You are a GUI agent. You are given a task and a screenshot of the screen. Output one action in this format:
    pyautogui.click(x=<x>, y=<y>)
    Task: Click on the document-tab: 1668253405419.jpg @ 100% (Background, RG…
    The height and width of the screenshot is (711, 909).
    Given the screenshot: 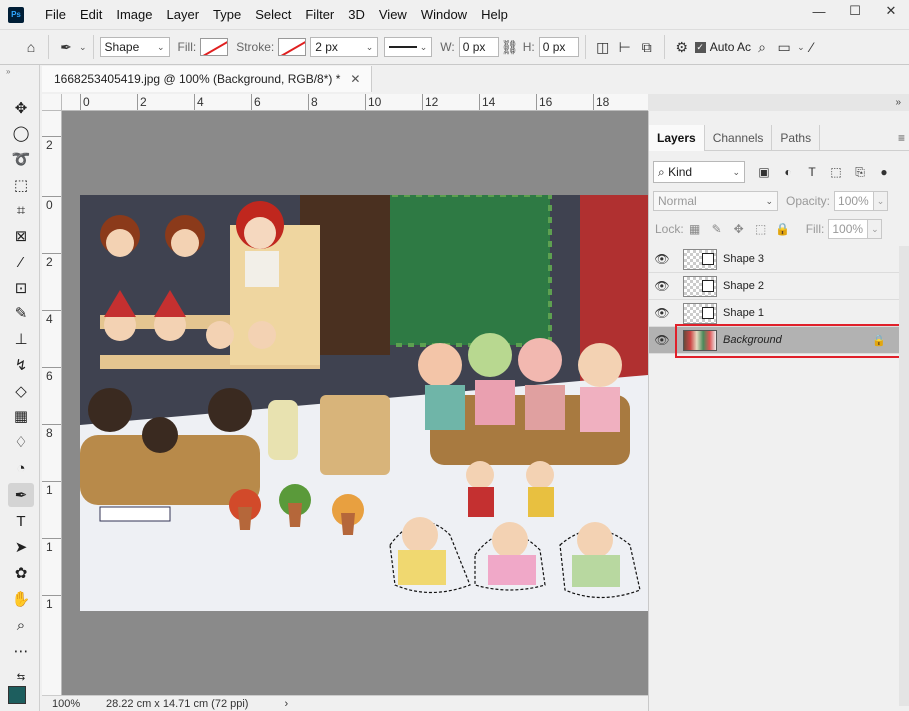 What is the action you would take?
    pyautogui.click(x=207, y=79)
    